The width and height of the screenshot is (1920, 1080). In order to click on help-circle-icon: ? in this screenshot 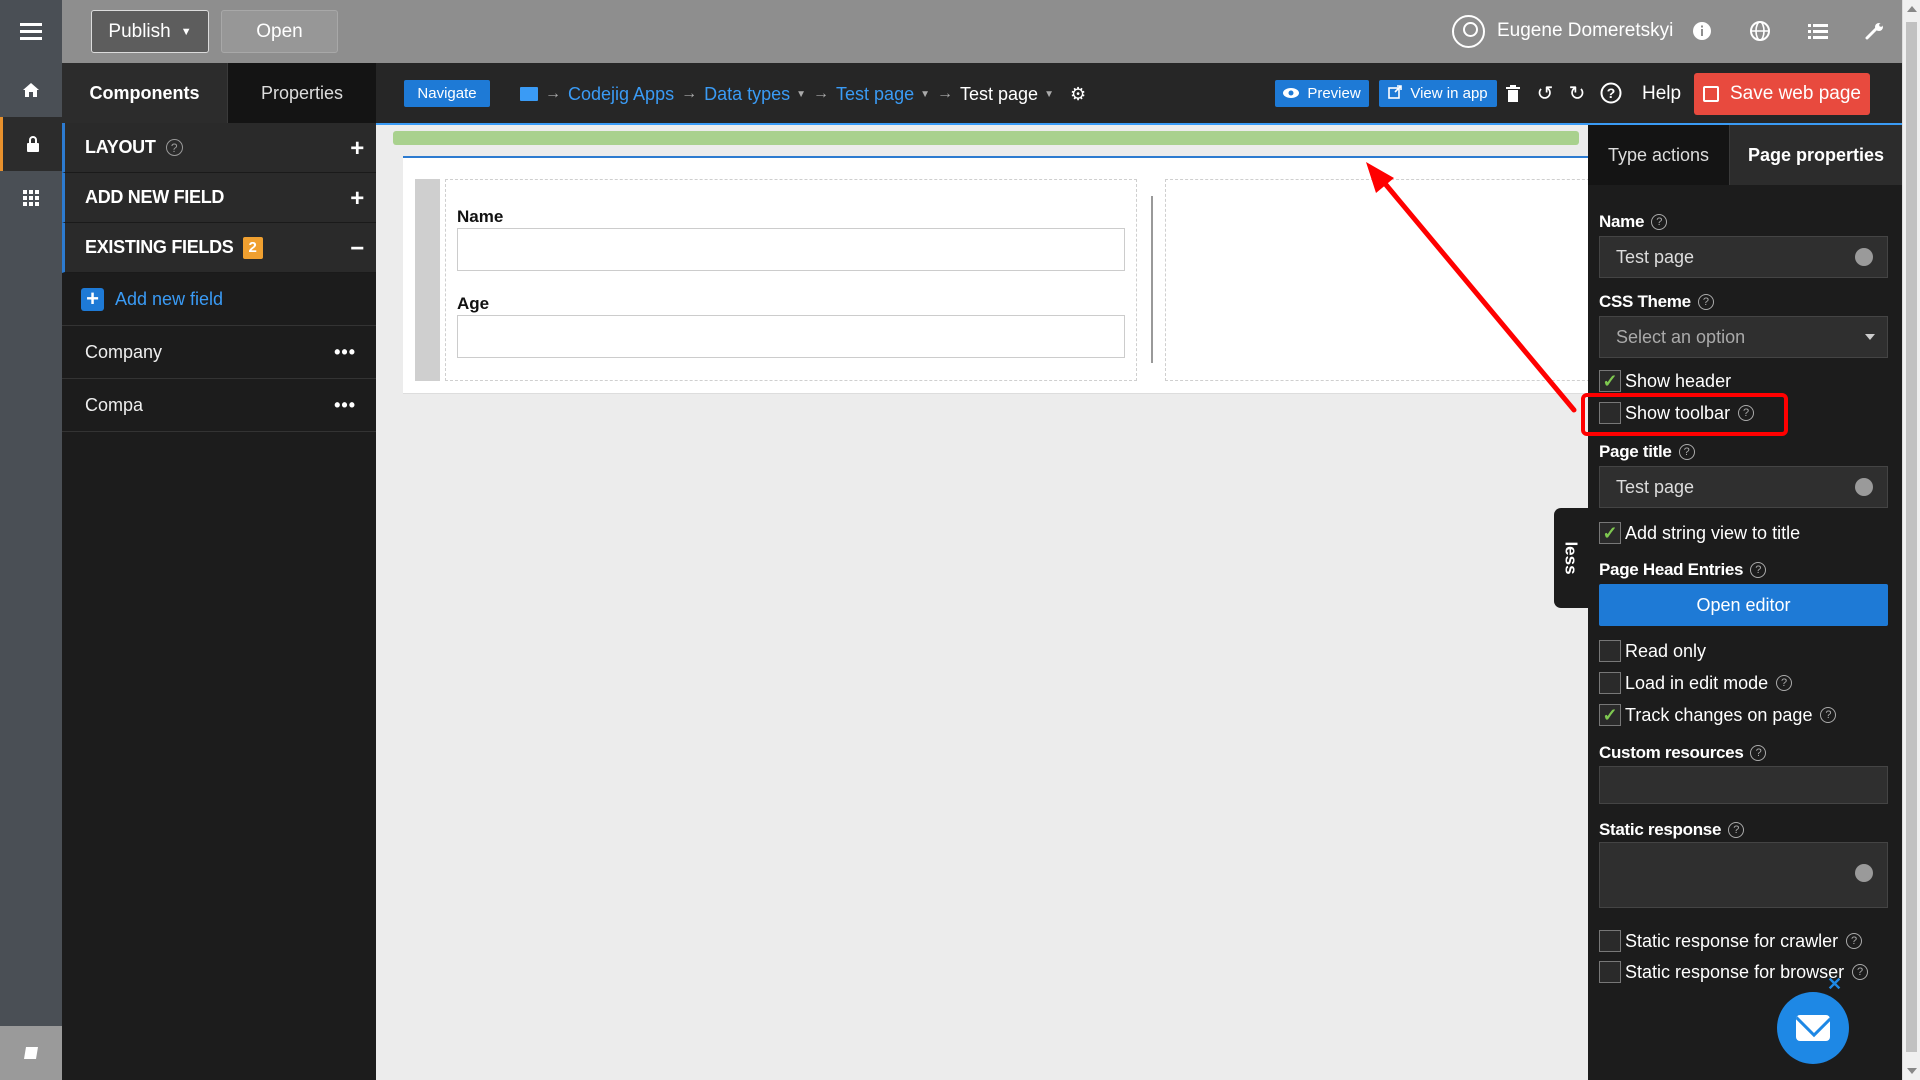, I will do `click(1611, 93)`.